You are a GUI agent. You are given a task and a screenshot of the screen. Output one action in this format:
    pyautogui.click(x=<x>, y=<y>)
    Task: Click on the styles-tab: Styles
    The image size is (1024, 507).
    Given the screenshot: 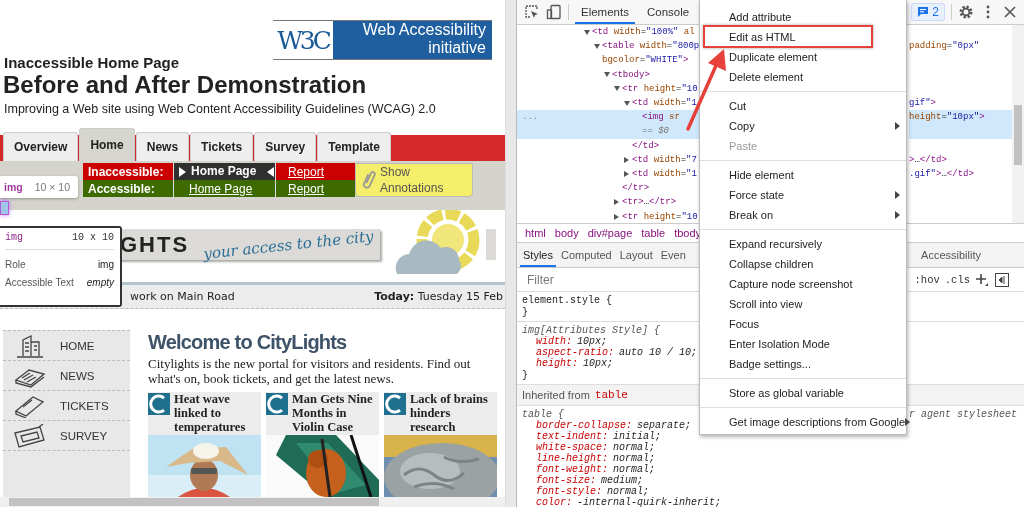 What is the action you would take?
    pyautogui.click(x=538, y=255)
    